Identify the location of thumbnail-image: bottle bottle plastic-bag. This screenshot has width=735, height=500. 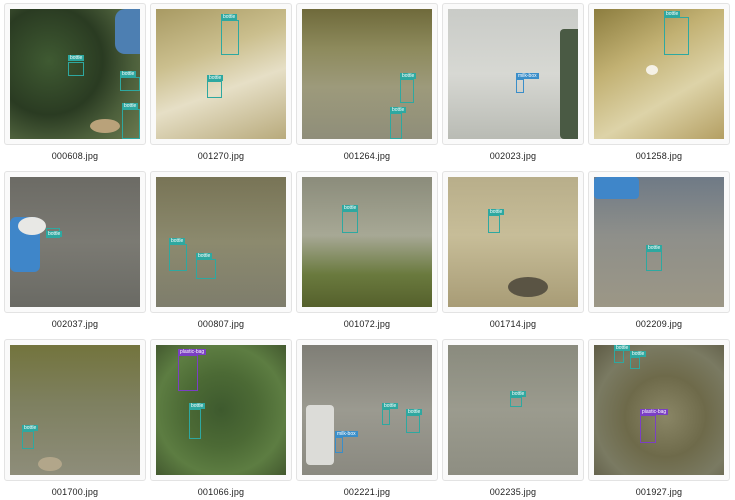
(659, 410).